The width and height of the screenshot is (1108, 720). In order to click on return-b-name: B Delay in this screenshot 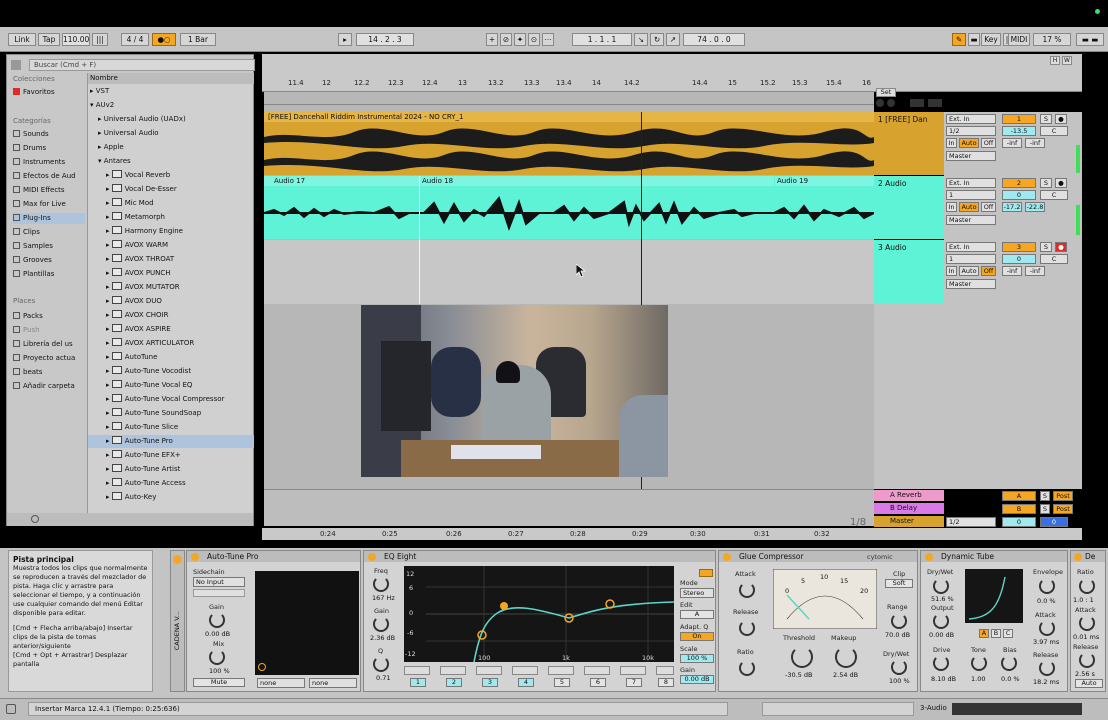, I will do `click(909, 508)`.